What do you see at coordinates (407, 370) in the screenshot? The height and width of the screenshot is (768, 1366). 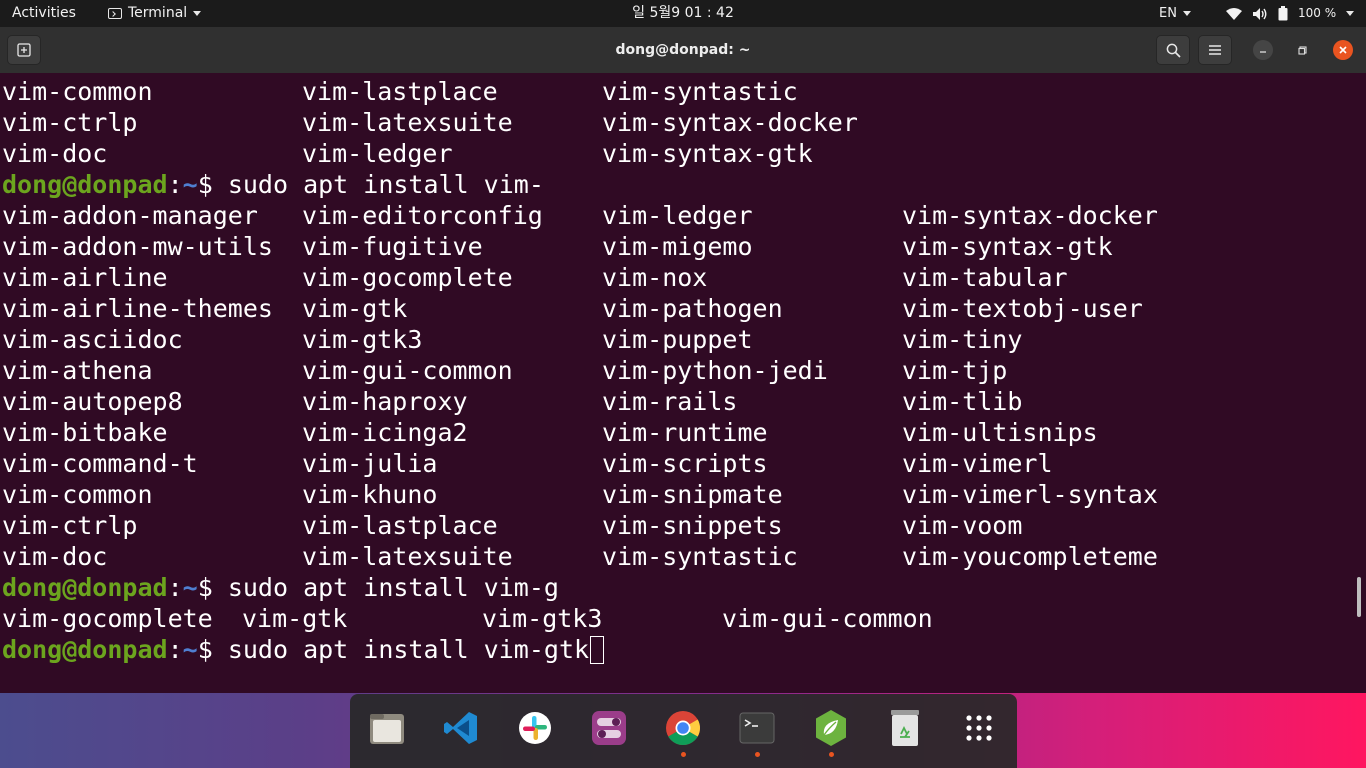 I see `completion-item: vim-gui-common` at bounding box center [407, 370].